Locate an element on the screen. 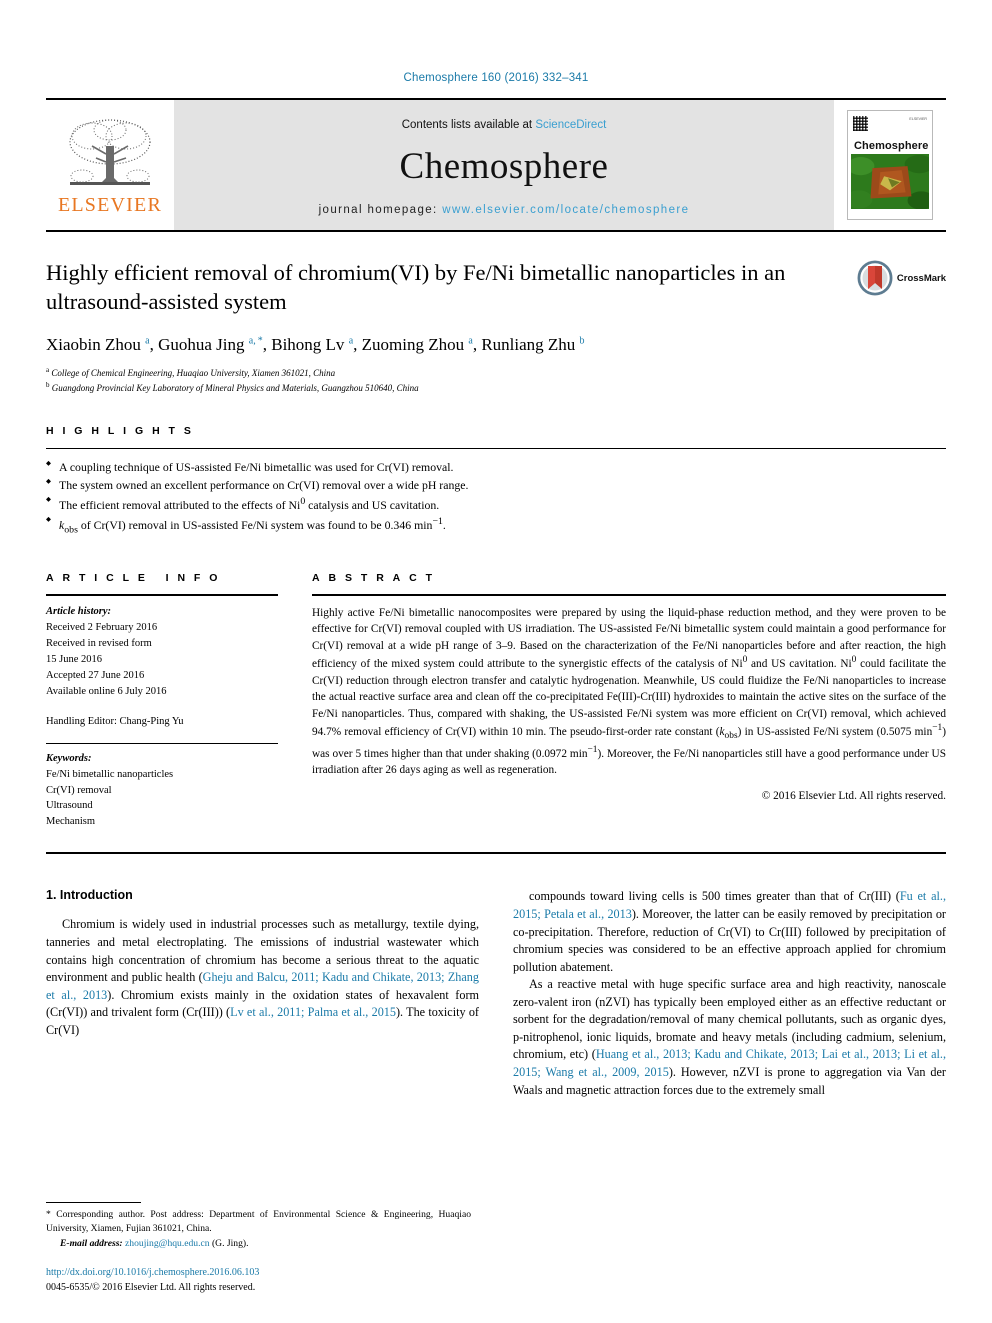 Image resolution: width=992 pixels, height=1323 pixels. email-suffix: (G. Jing). is located at coordinates (230, 1243).